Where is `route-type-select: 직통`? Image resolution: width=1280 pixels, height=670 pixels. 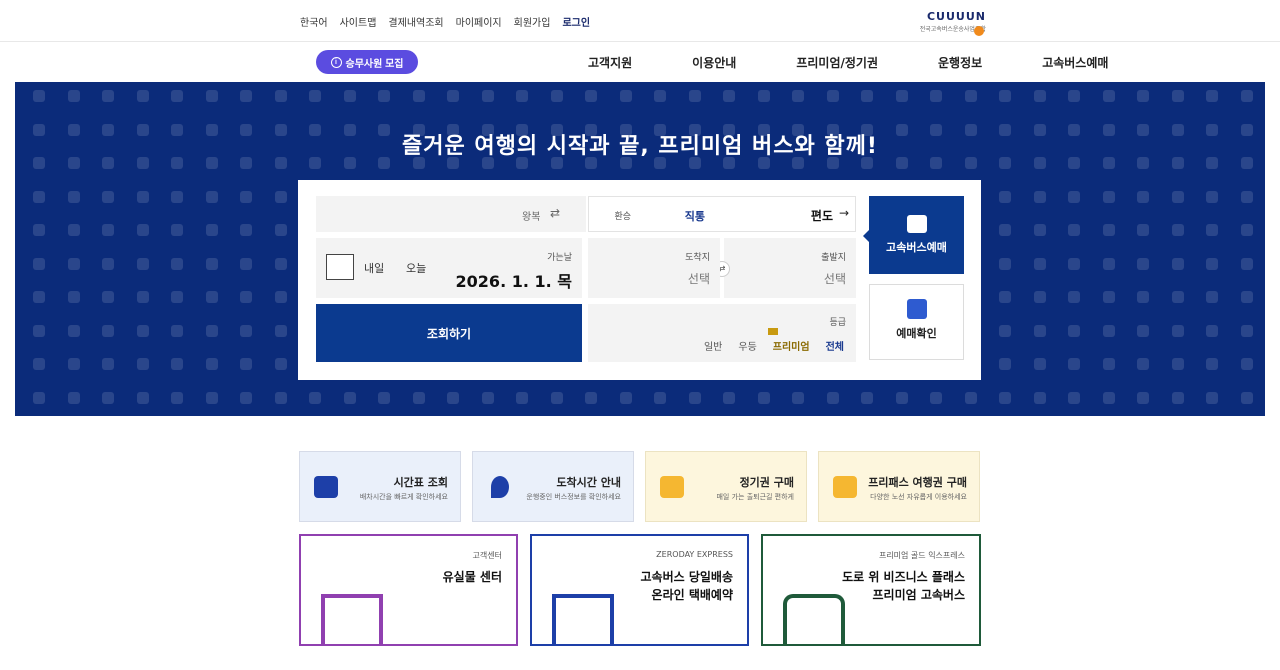
route-type-select: 직통 is located at coordinates (695, 216).